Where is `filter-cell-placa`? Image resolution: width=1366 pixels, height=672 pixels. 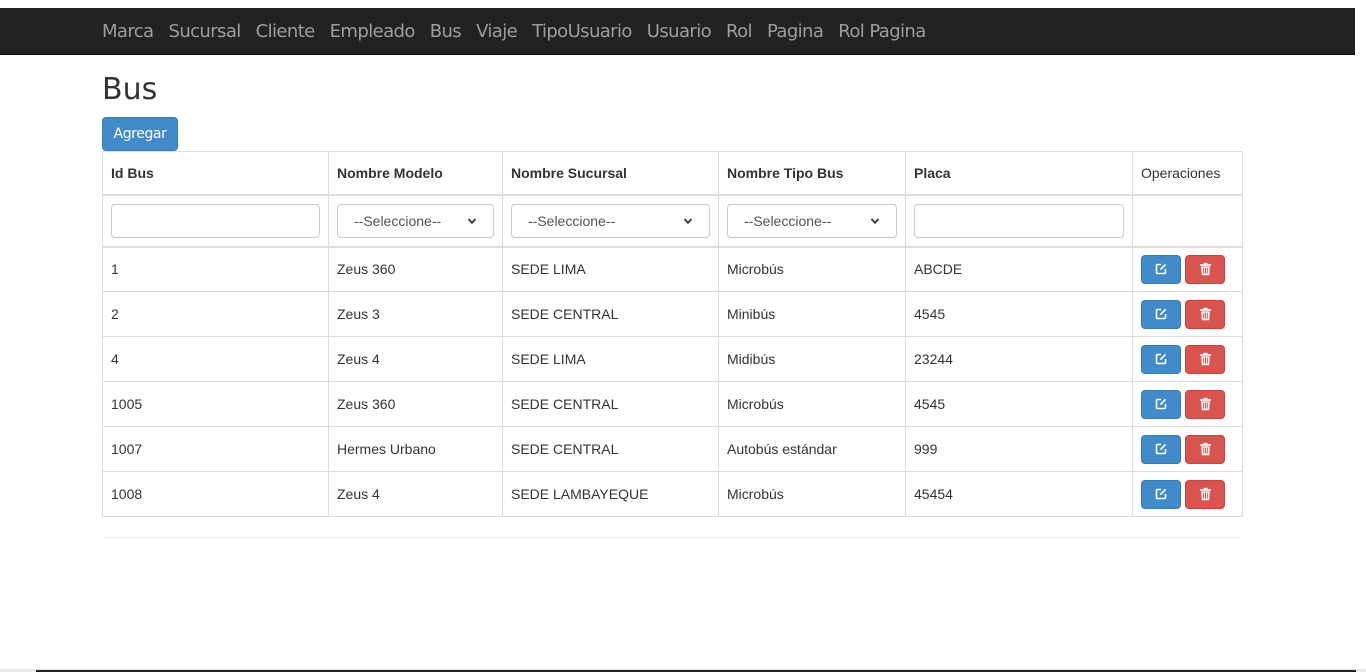
filter-cell-placa is located at coordinates (1019, 221).